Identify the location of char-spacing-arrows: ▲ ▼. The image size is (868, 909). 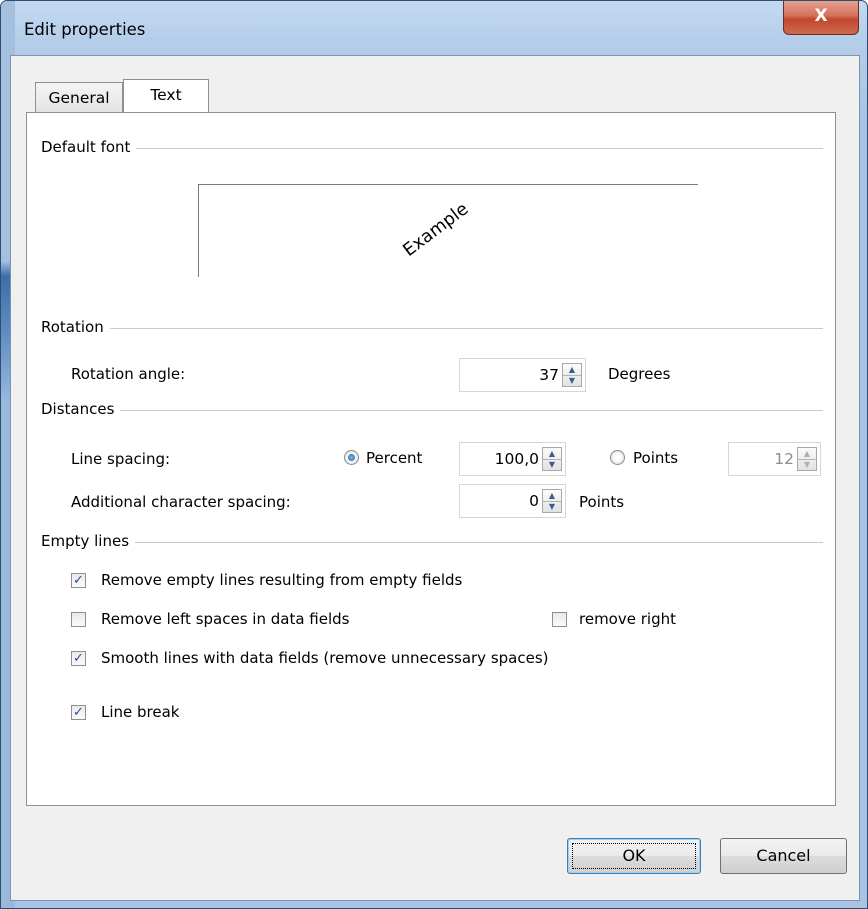
(552, 501).